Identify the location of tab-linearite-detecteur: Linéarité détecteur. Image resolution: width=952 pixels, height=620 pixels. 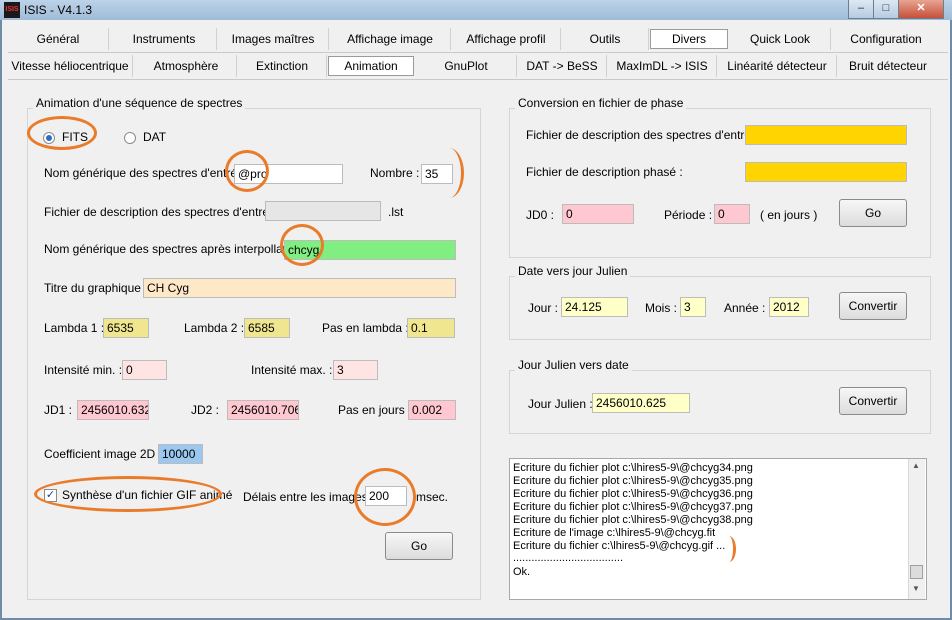
(777, 66).